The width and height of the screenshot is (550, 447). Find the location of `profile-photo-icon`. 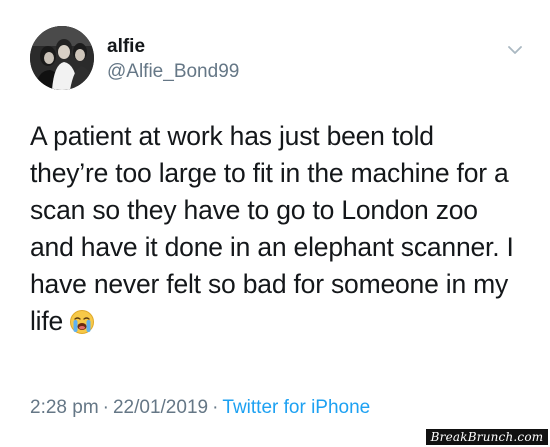

profile-photo-icon is located at coordinates (62, 58).